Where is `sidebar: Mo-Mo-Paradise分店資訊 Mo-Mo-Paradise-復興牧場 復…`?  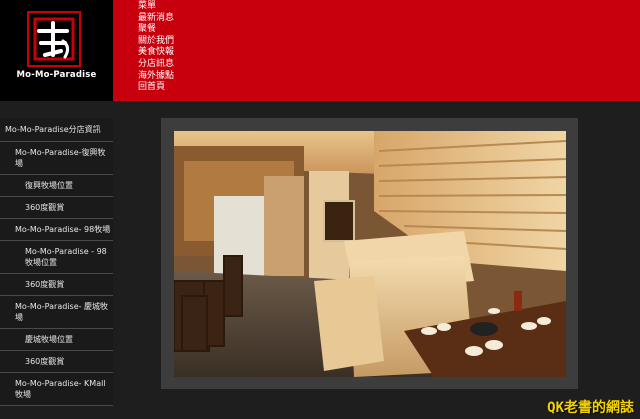 sidebar: Mo-Mo-Paradise分店資訊 Mo-Mo-Paradise-復興牧場 復… is located at coordinates (56, 262).